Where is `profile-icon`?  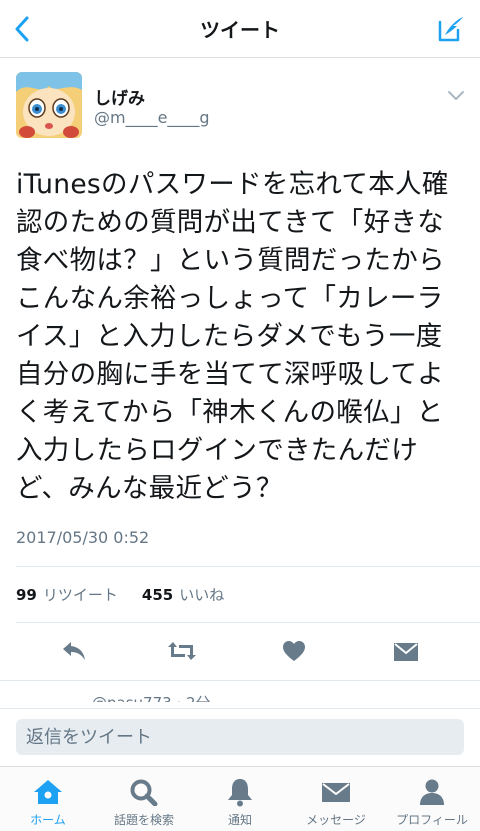
profile-icon is located at coordinates (432, 792).